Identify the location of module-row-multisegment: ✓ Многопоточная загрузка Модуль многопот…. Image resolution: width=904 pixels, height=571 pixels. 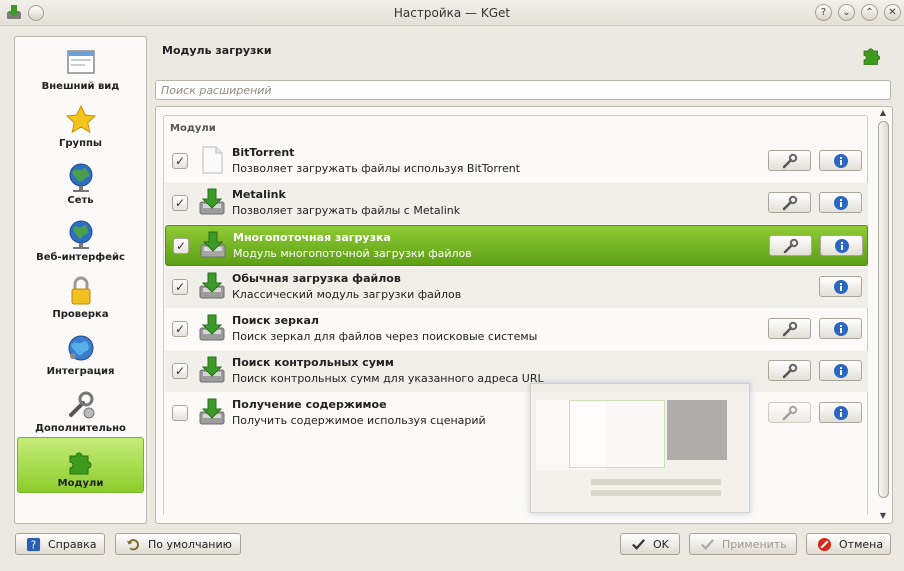
(516, 245).